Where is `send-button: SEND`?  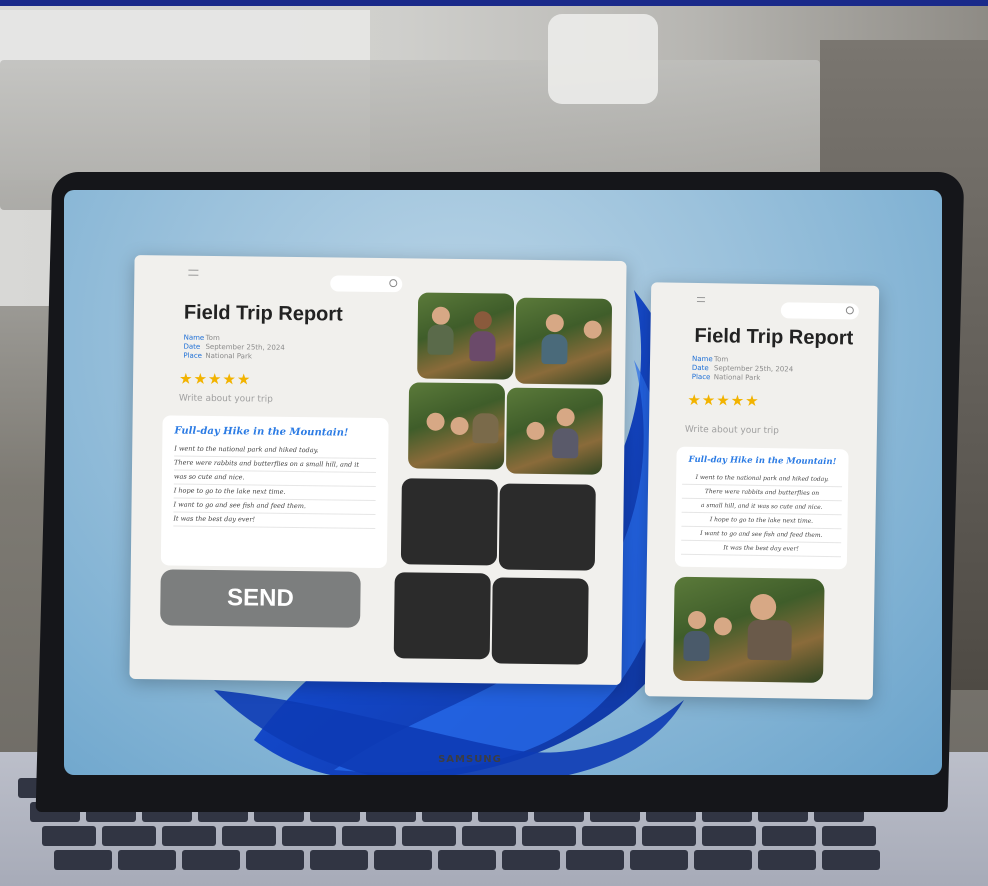 send-button: SEND is located at coordinates (260, 598).